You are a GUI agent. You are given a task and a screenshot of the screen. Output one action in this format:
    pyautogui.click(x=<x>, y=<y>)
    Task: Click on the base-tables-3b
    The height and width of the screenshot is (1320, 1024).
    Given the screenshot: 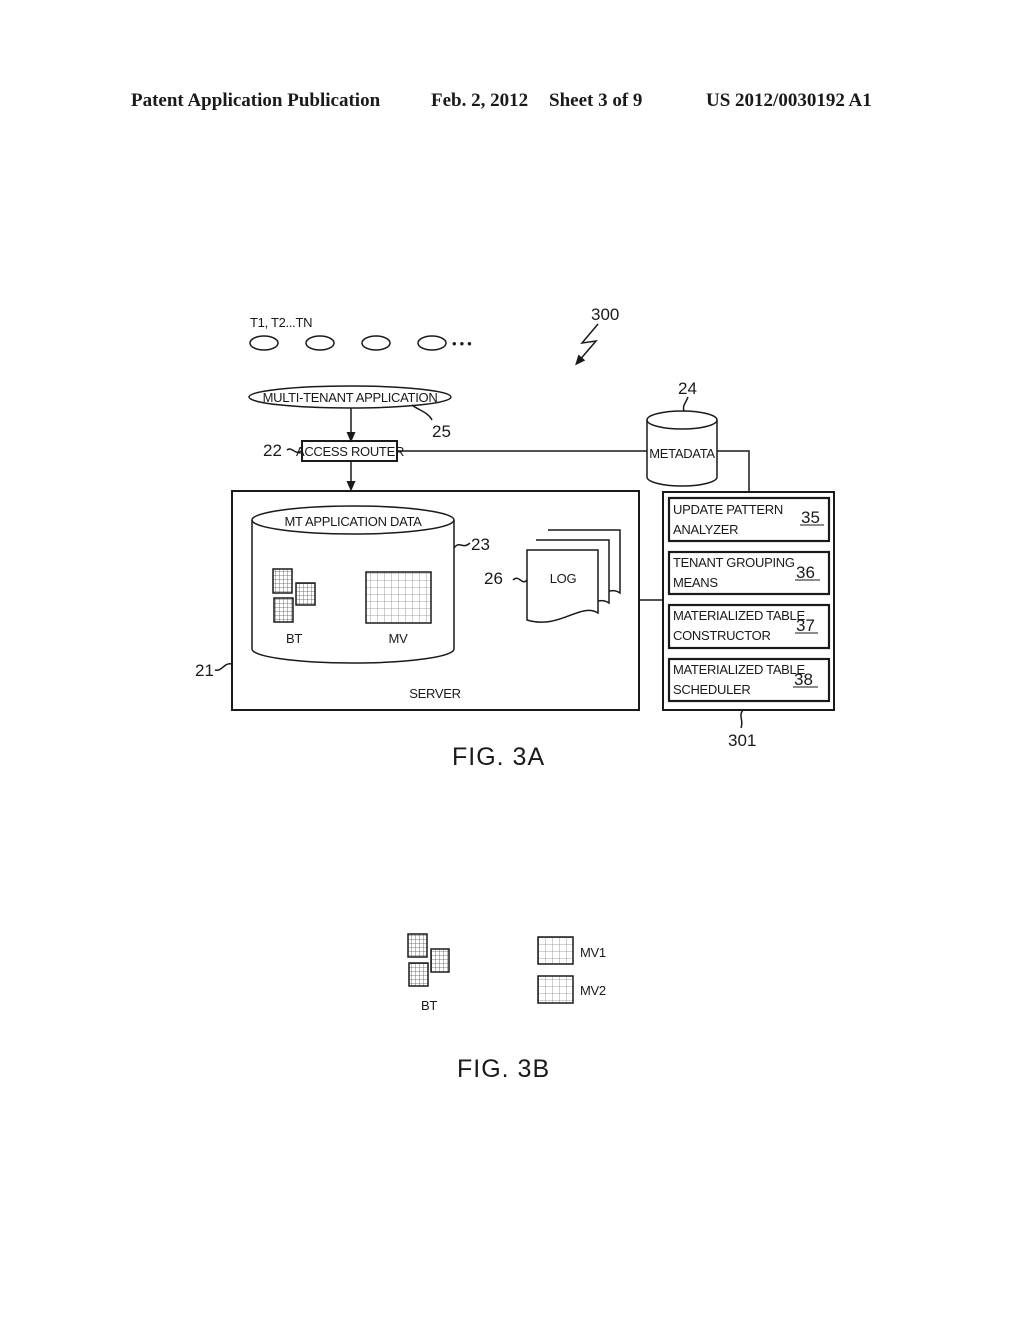 What is the action you would take?
    pyautogui.click(x=428, y=960)
    